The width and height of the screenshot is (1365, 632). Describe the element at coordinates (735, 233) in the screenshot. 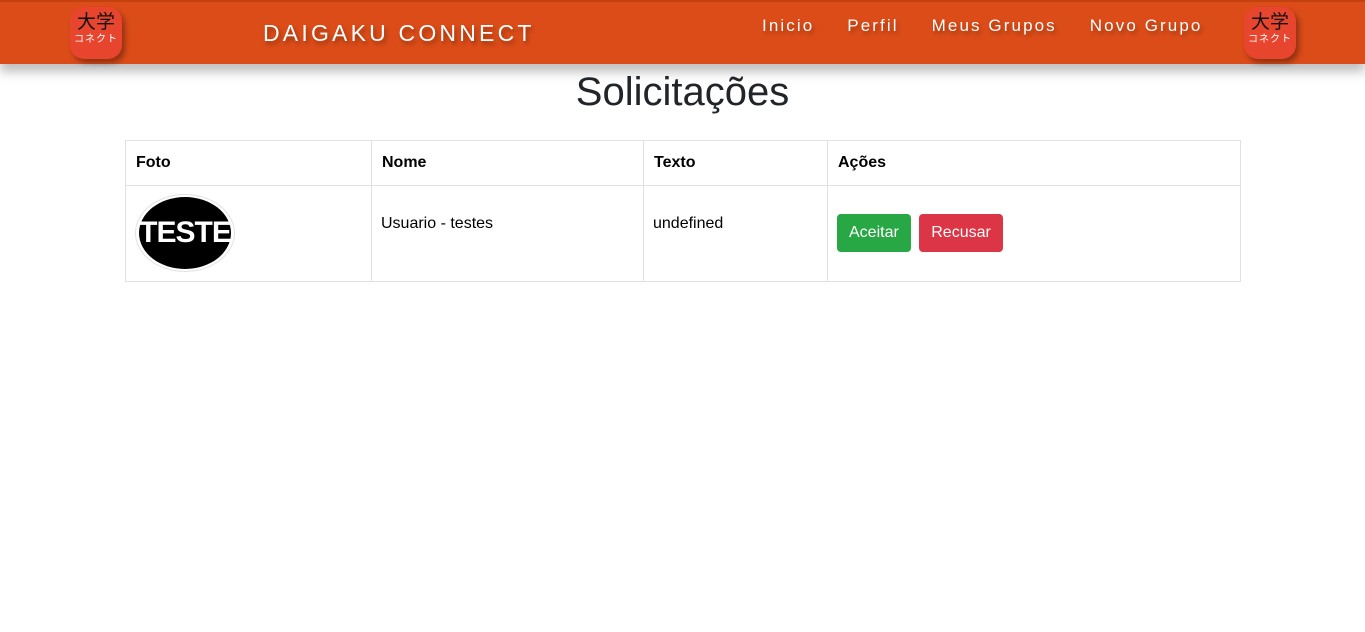

I see `text-cell: undefined` at that location.